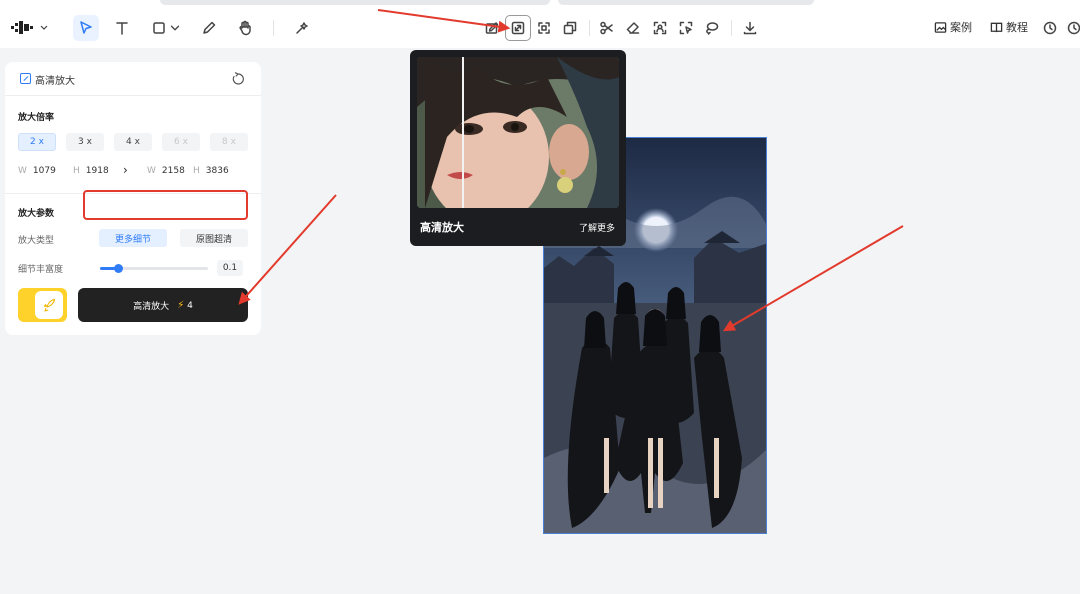 This screenshot has width=1080, height=594. Describe the element at coordinates (55, 81) in the screenshot. I see `panel-title: 高清放大` at that location.